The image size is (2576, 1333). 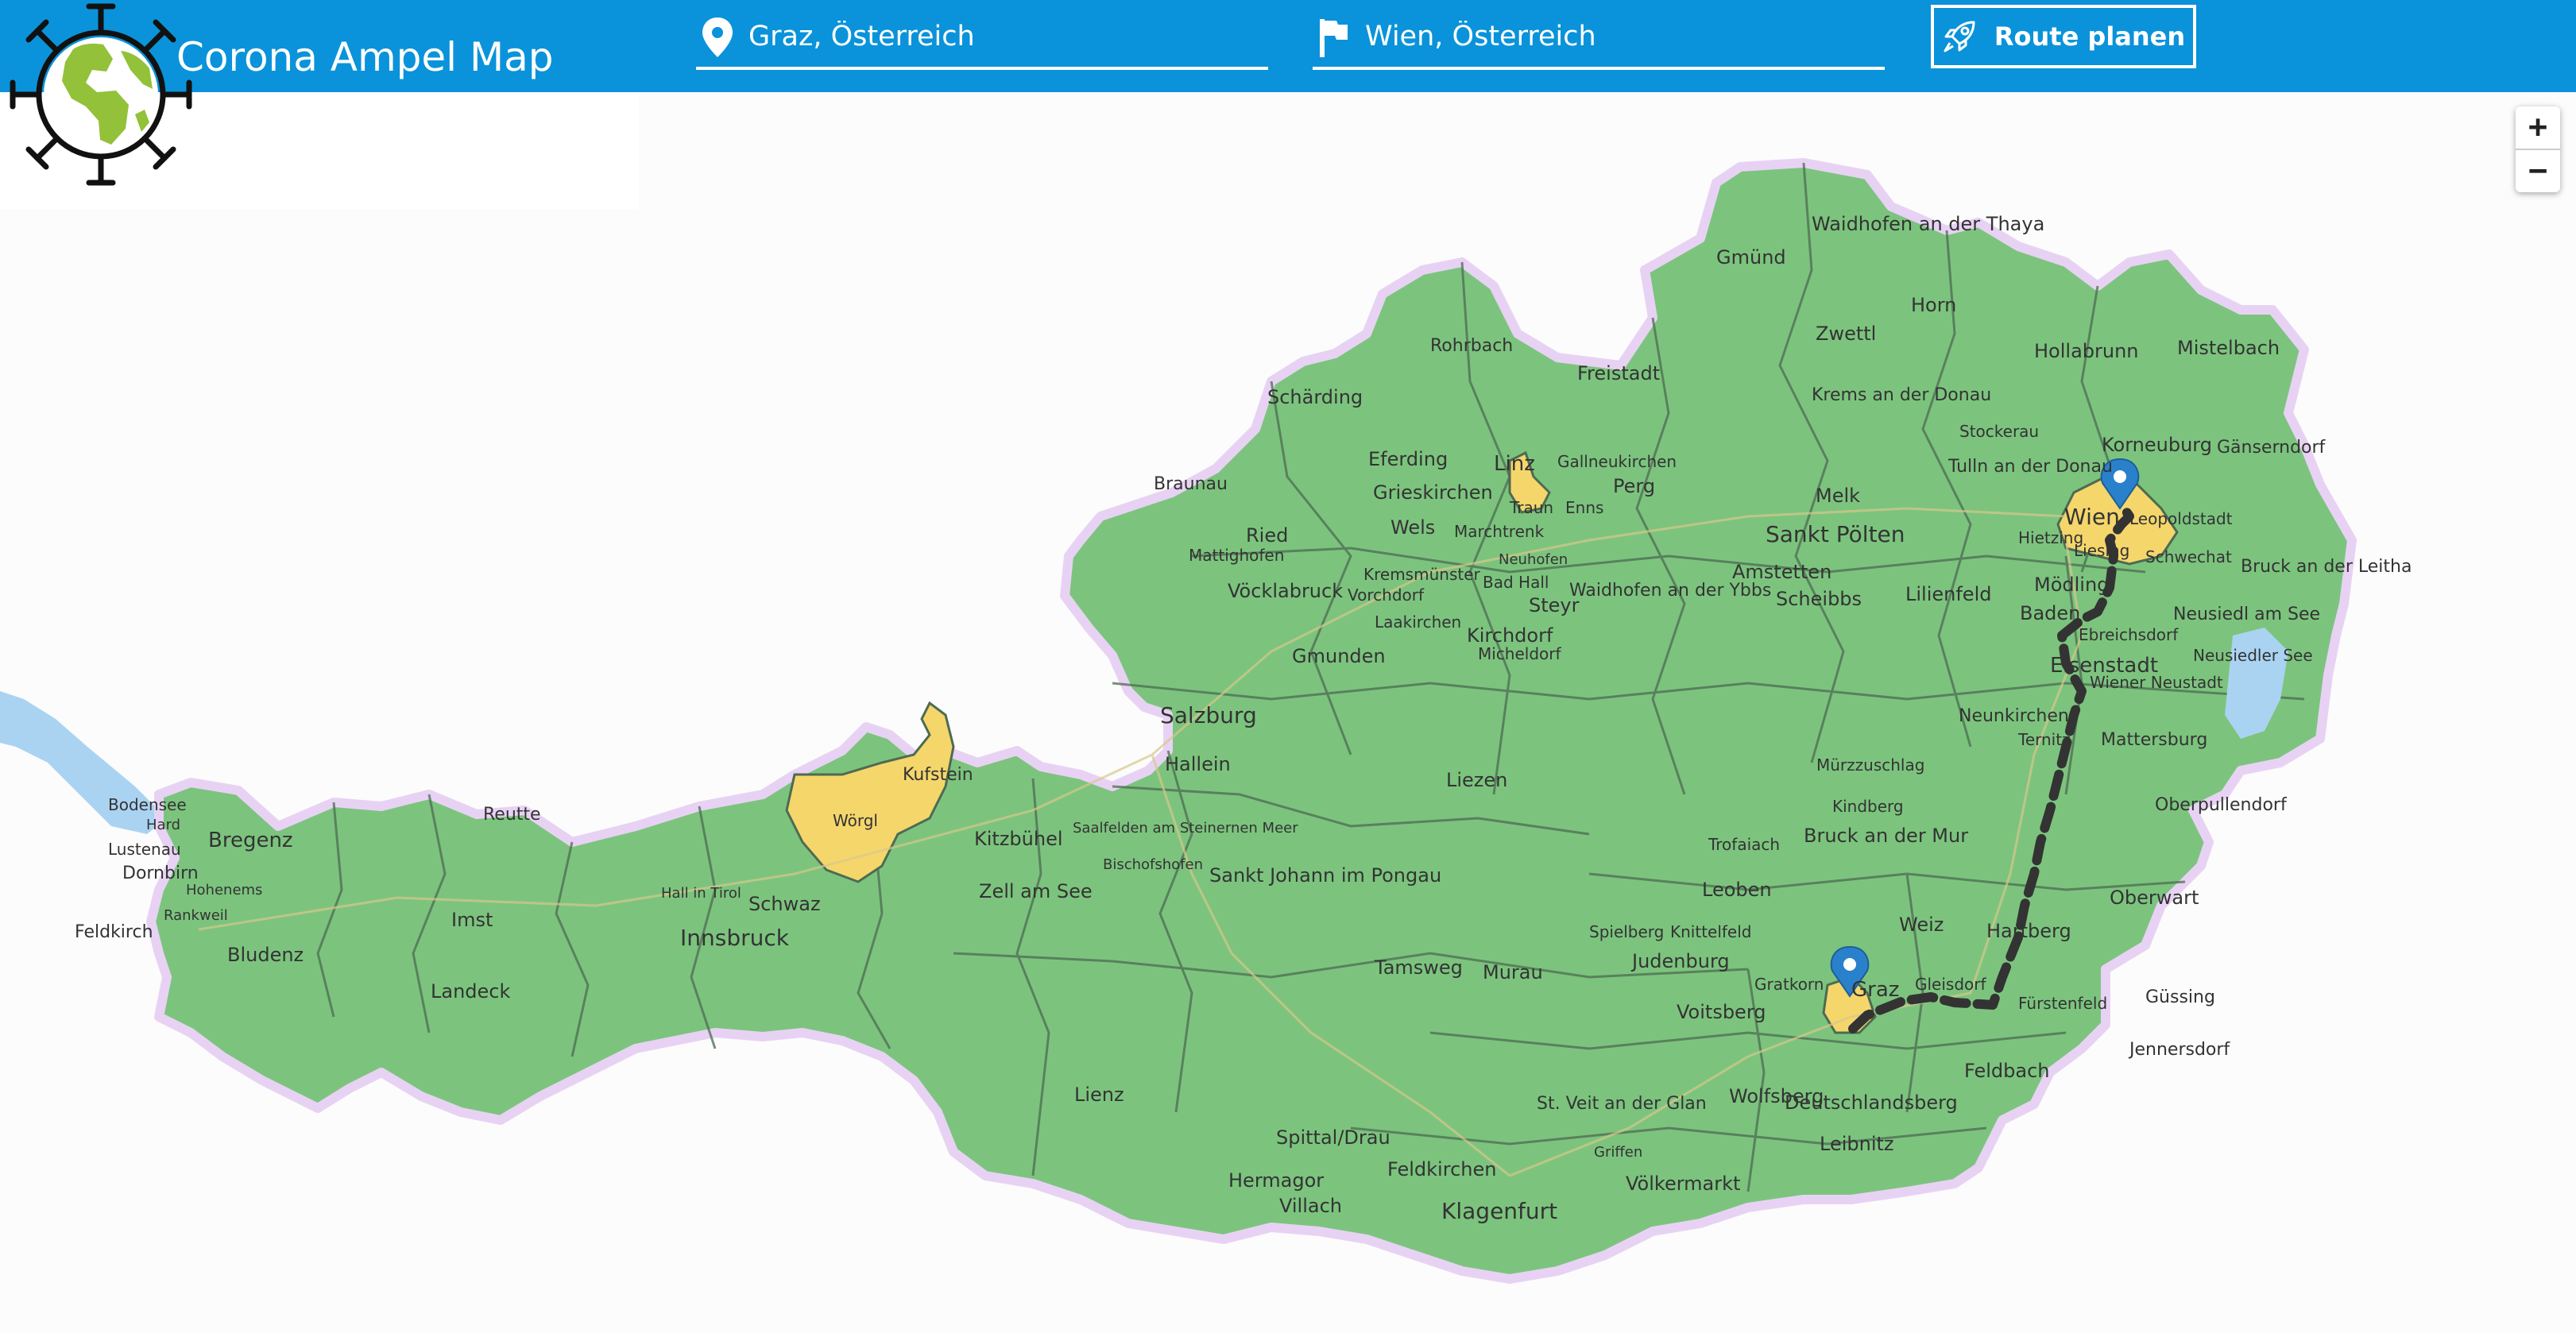 I want to click on svg-text: Lienz, so click(x=1099, y=1095).